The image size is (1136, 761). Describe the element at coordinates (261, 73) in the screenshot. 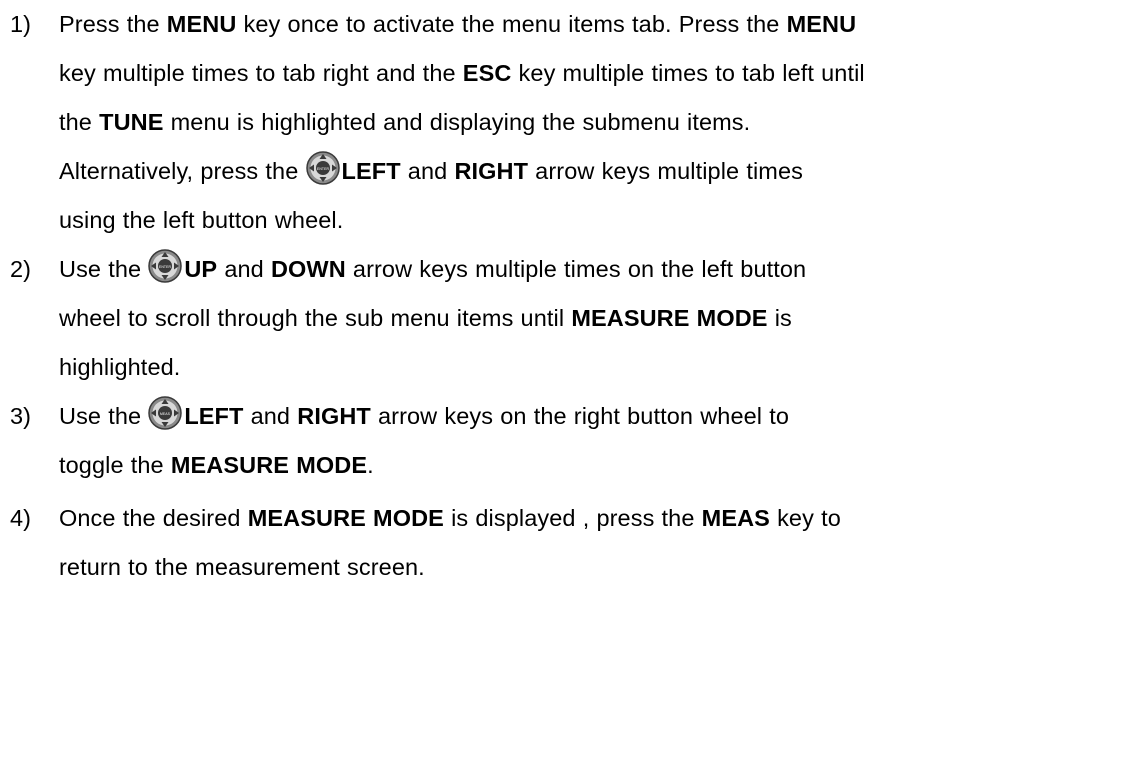

I see `step-text: key multiple times to tab right and the` at that location.